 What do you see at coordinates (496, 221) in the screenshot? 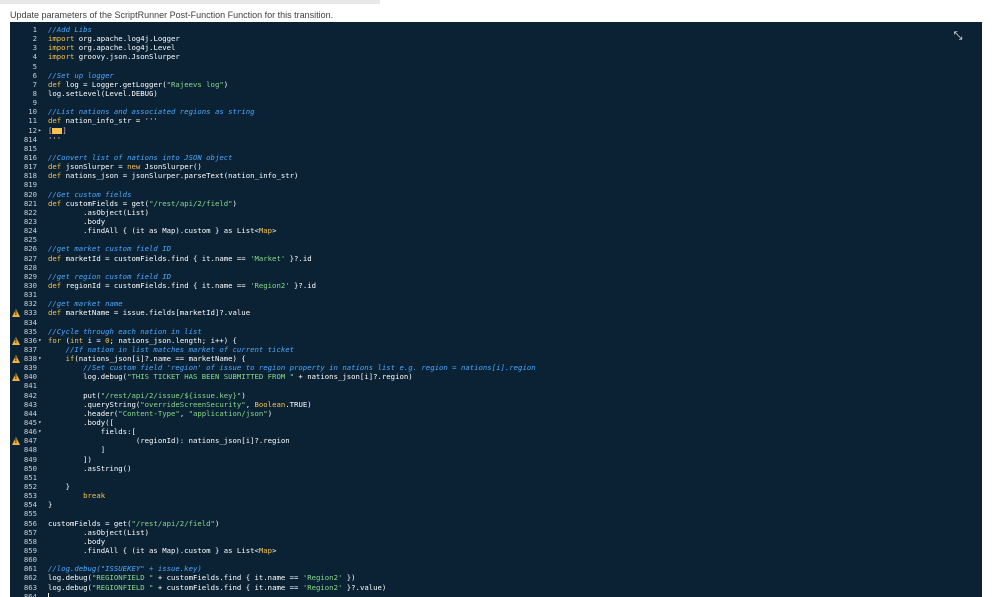
I see `code-line: 823 .body` at bounding box center [496, 221].